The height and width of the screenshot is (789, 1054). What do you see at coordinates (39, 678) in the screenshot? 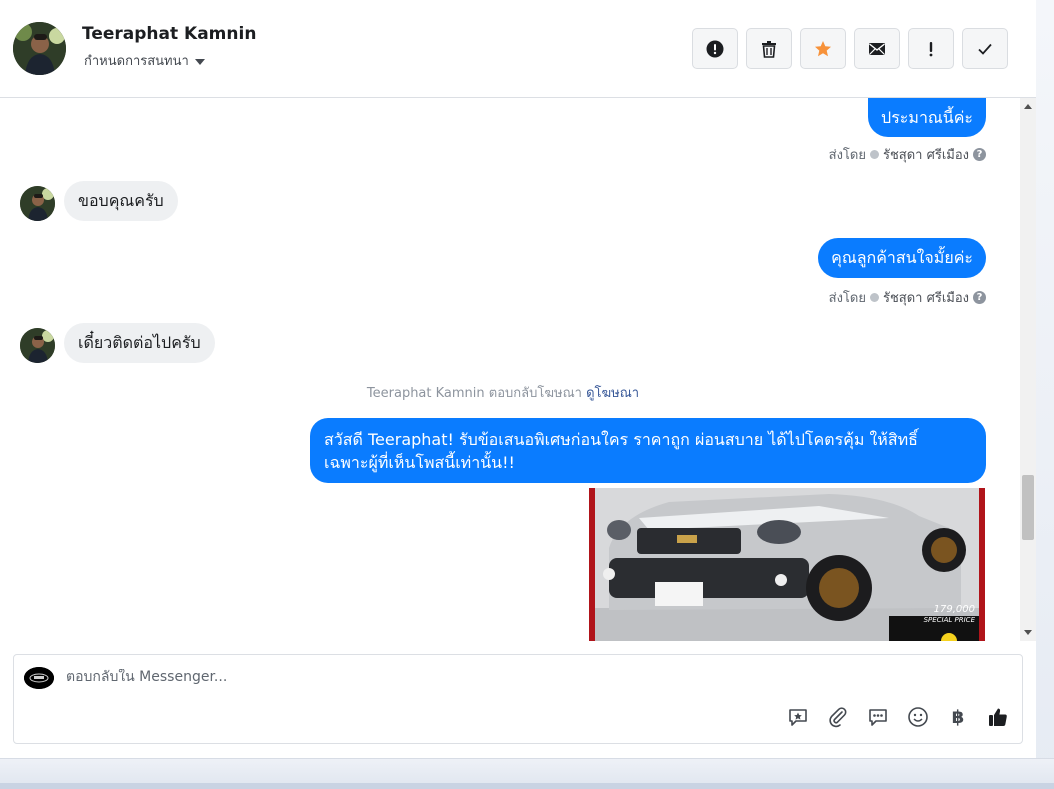
I see `page-avatar` at bounding box center [39, 678].